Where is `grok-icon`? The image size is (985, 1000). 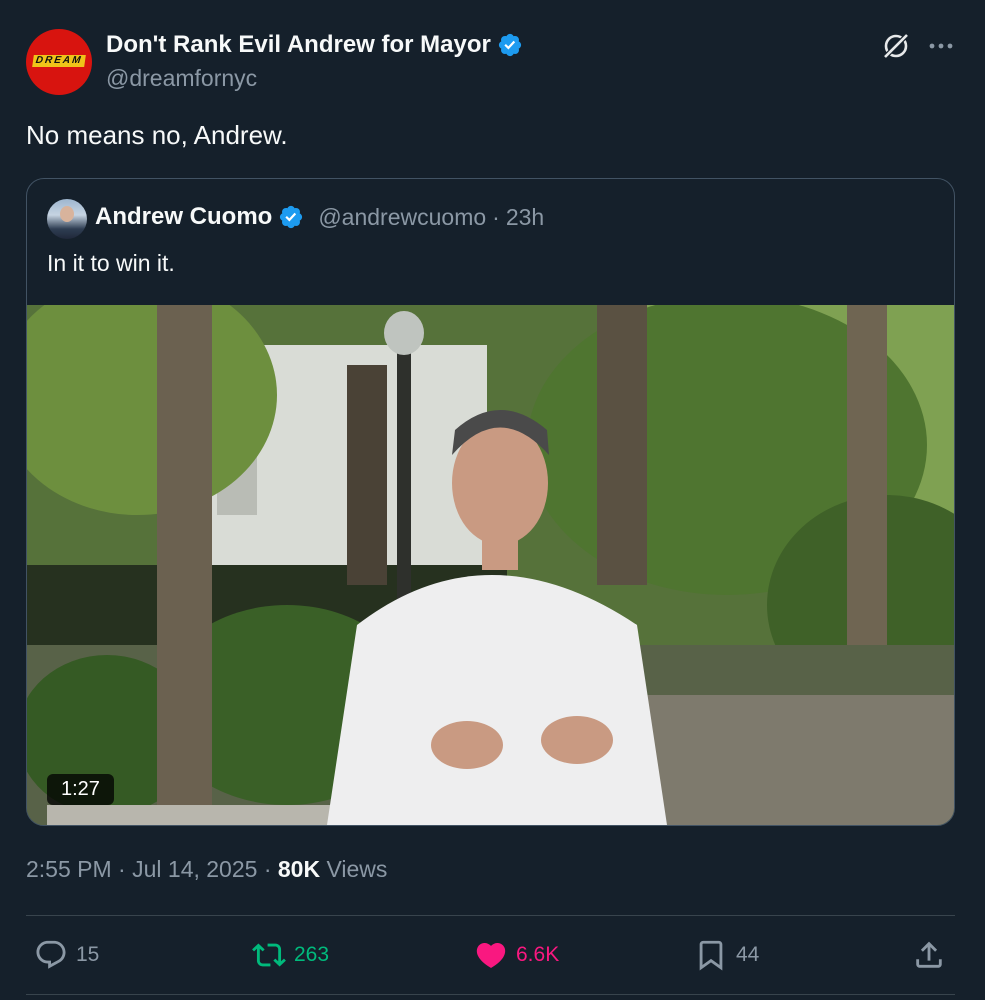
grok-icon is located at coordinates (896, 46).